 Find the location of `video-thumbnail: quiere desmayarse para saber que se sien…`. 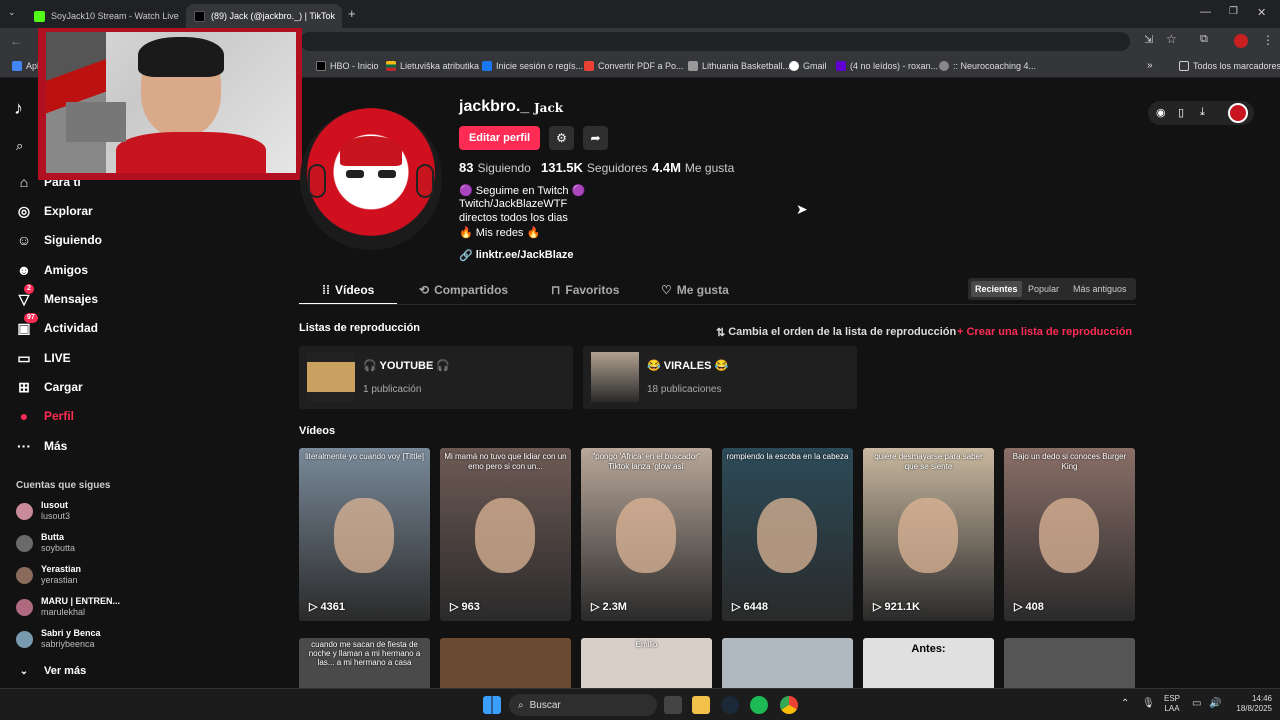

video-thumbnail: quiere desmayarse para saber que se sien… is located at coordinates (928, 534).